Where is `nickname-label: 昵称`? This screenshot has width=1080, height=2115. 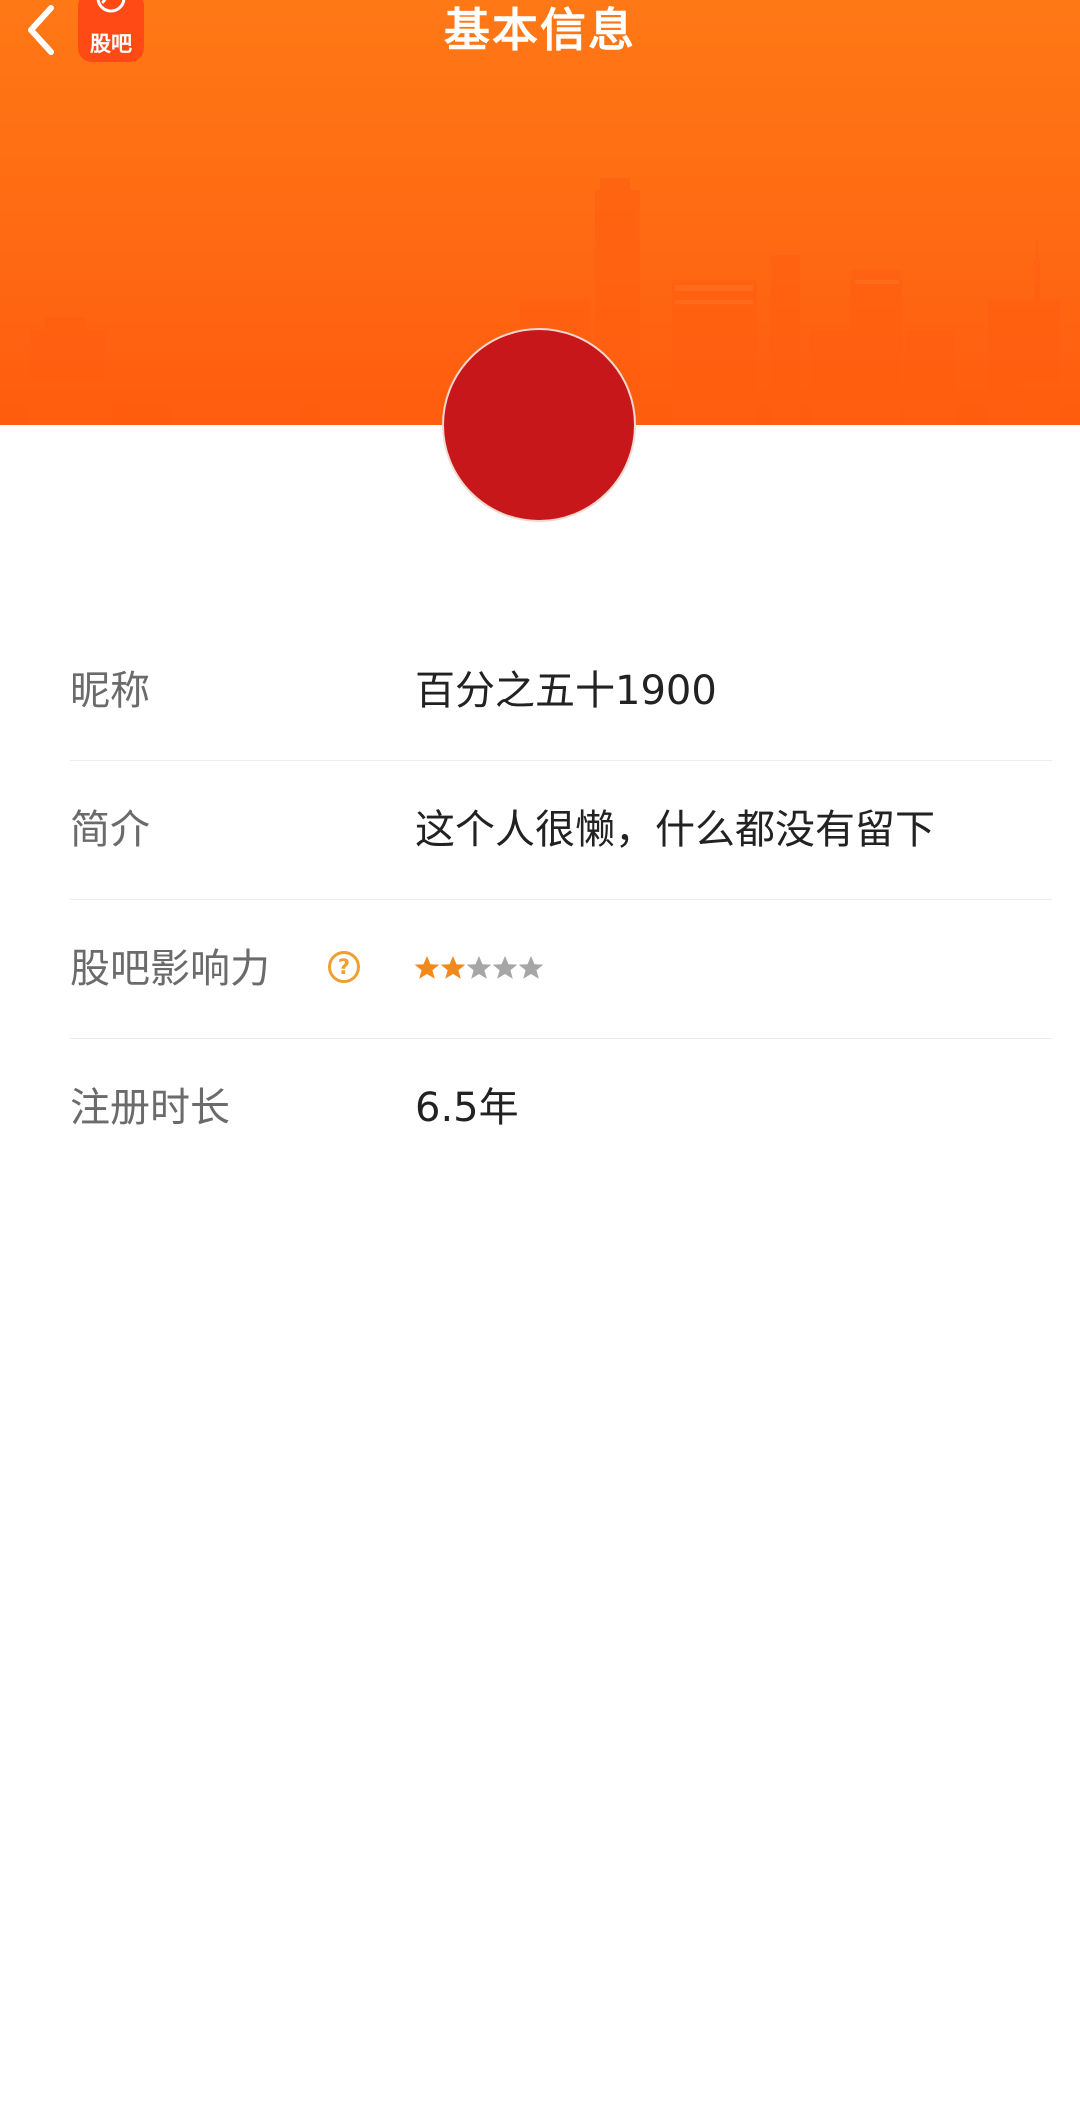 nickname-label: 昵称 is located at coordinates (110, 691).